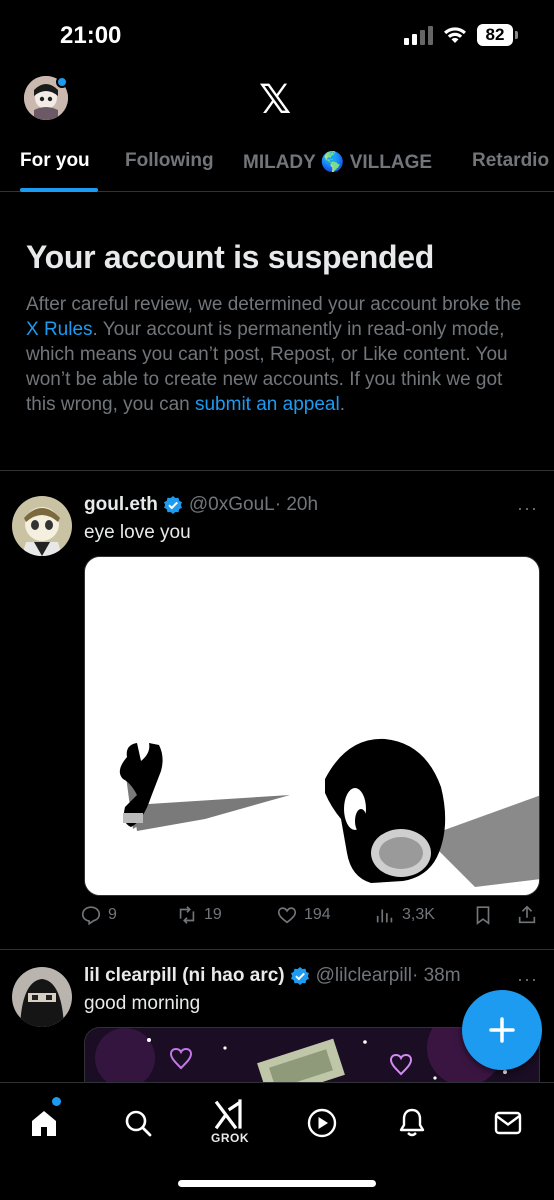 The height and width of the screenshot is (1200, 554). I want to click on nav-notifications, so click(412, 1123).